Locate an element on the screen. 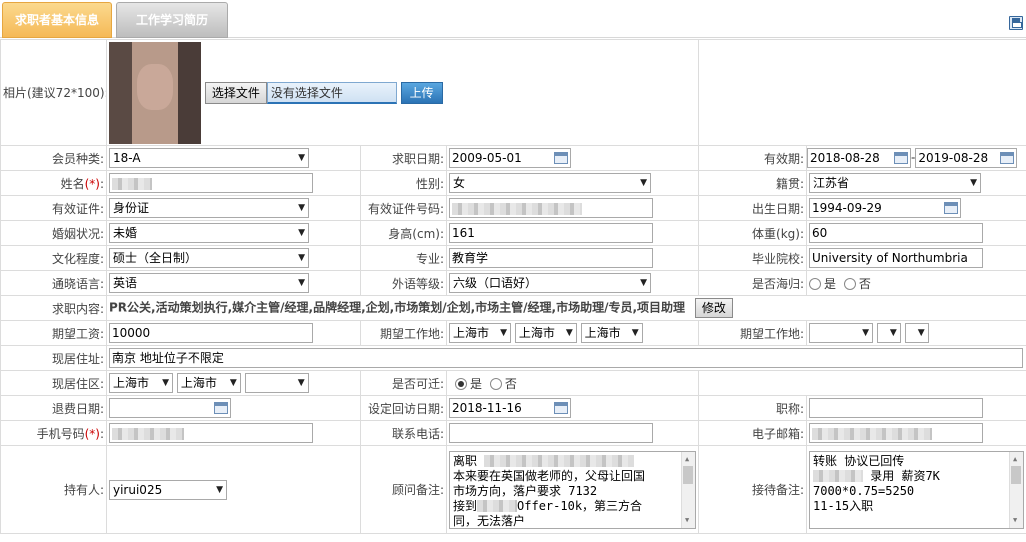 The width and height of the screenshot is (1026, 542). major-label: 专业: is located at coordinates (403, 258).